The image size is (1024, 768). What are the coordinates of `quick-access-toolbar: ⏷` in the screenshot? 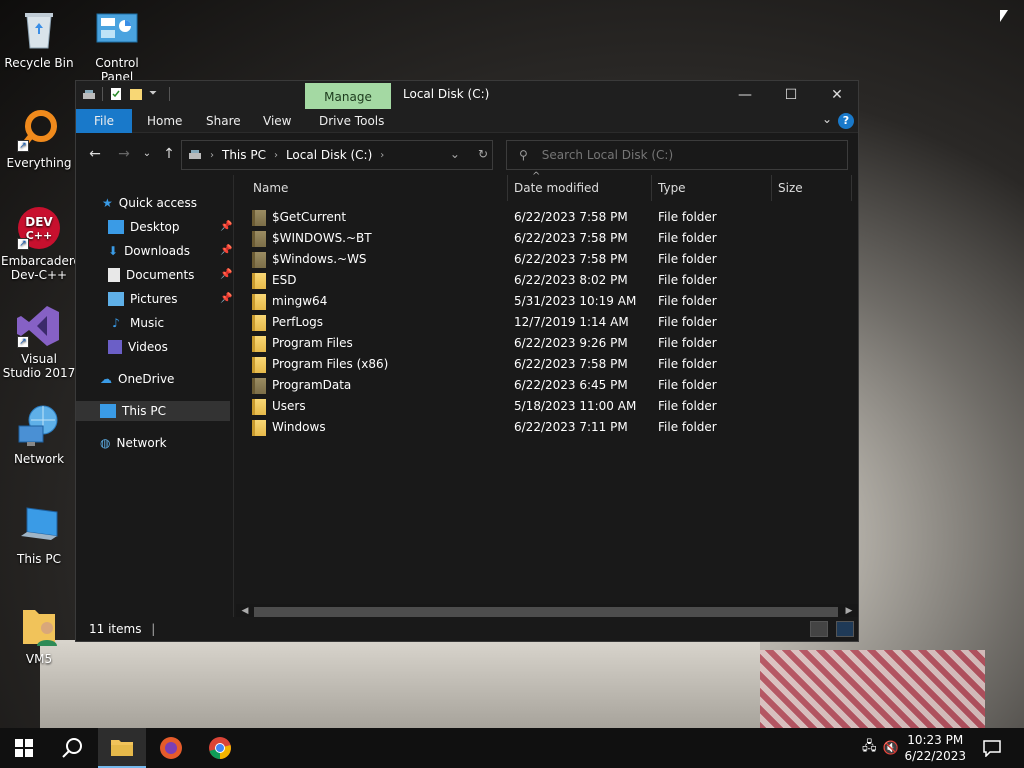 It's located at (126, 94).